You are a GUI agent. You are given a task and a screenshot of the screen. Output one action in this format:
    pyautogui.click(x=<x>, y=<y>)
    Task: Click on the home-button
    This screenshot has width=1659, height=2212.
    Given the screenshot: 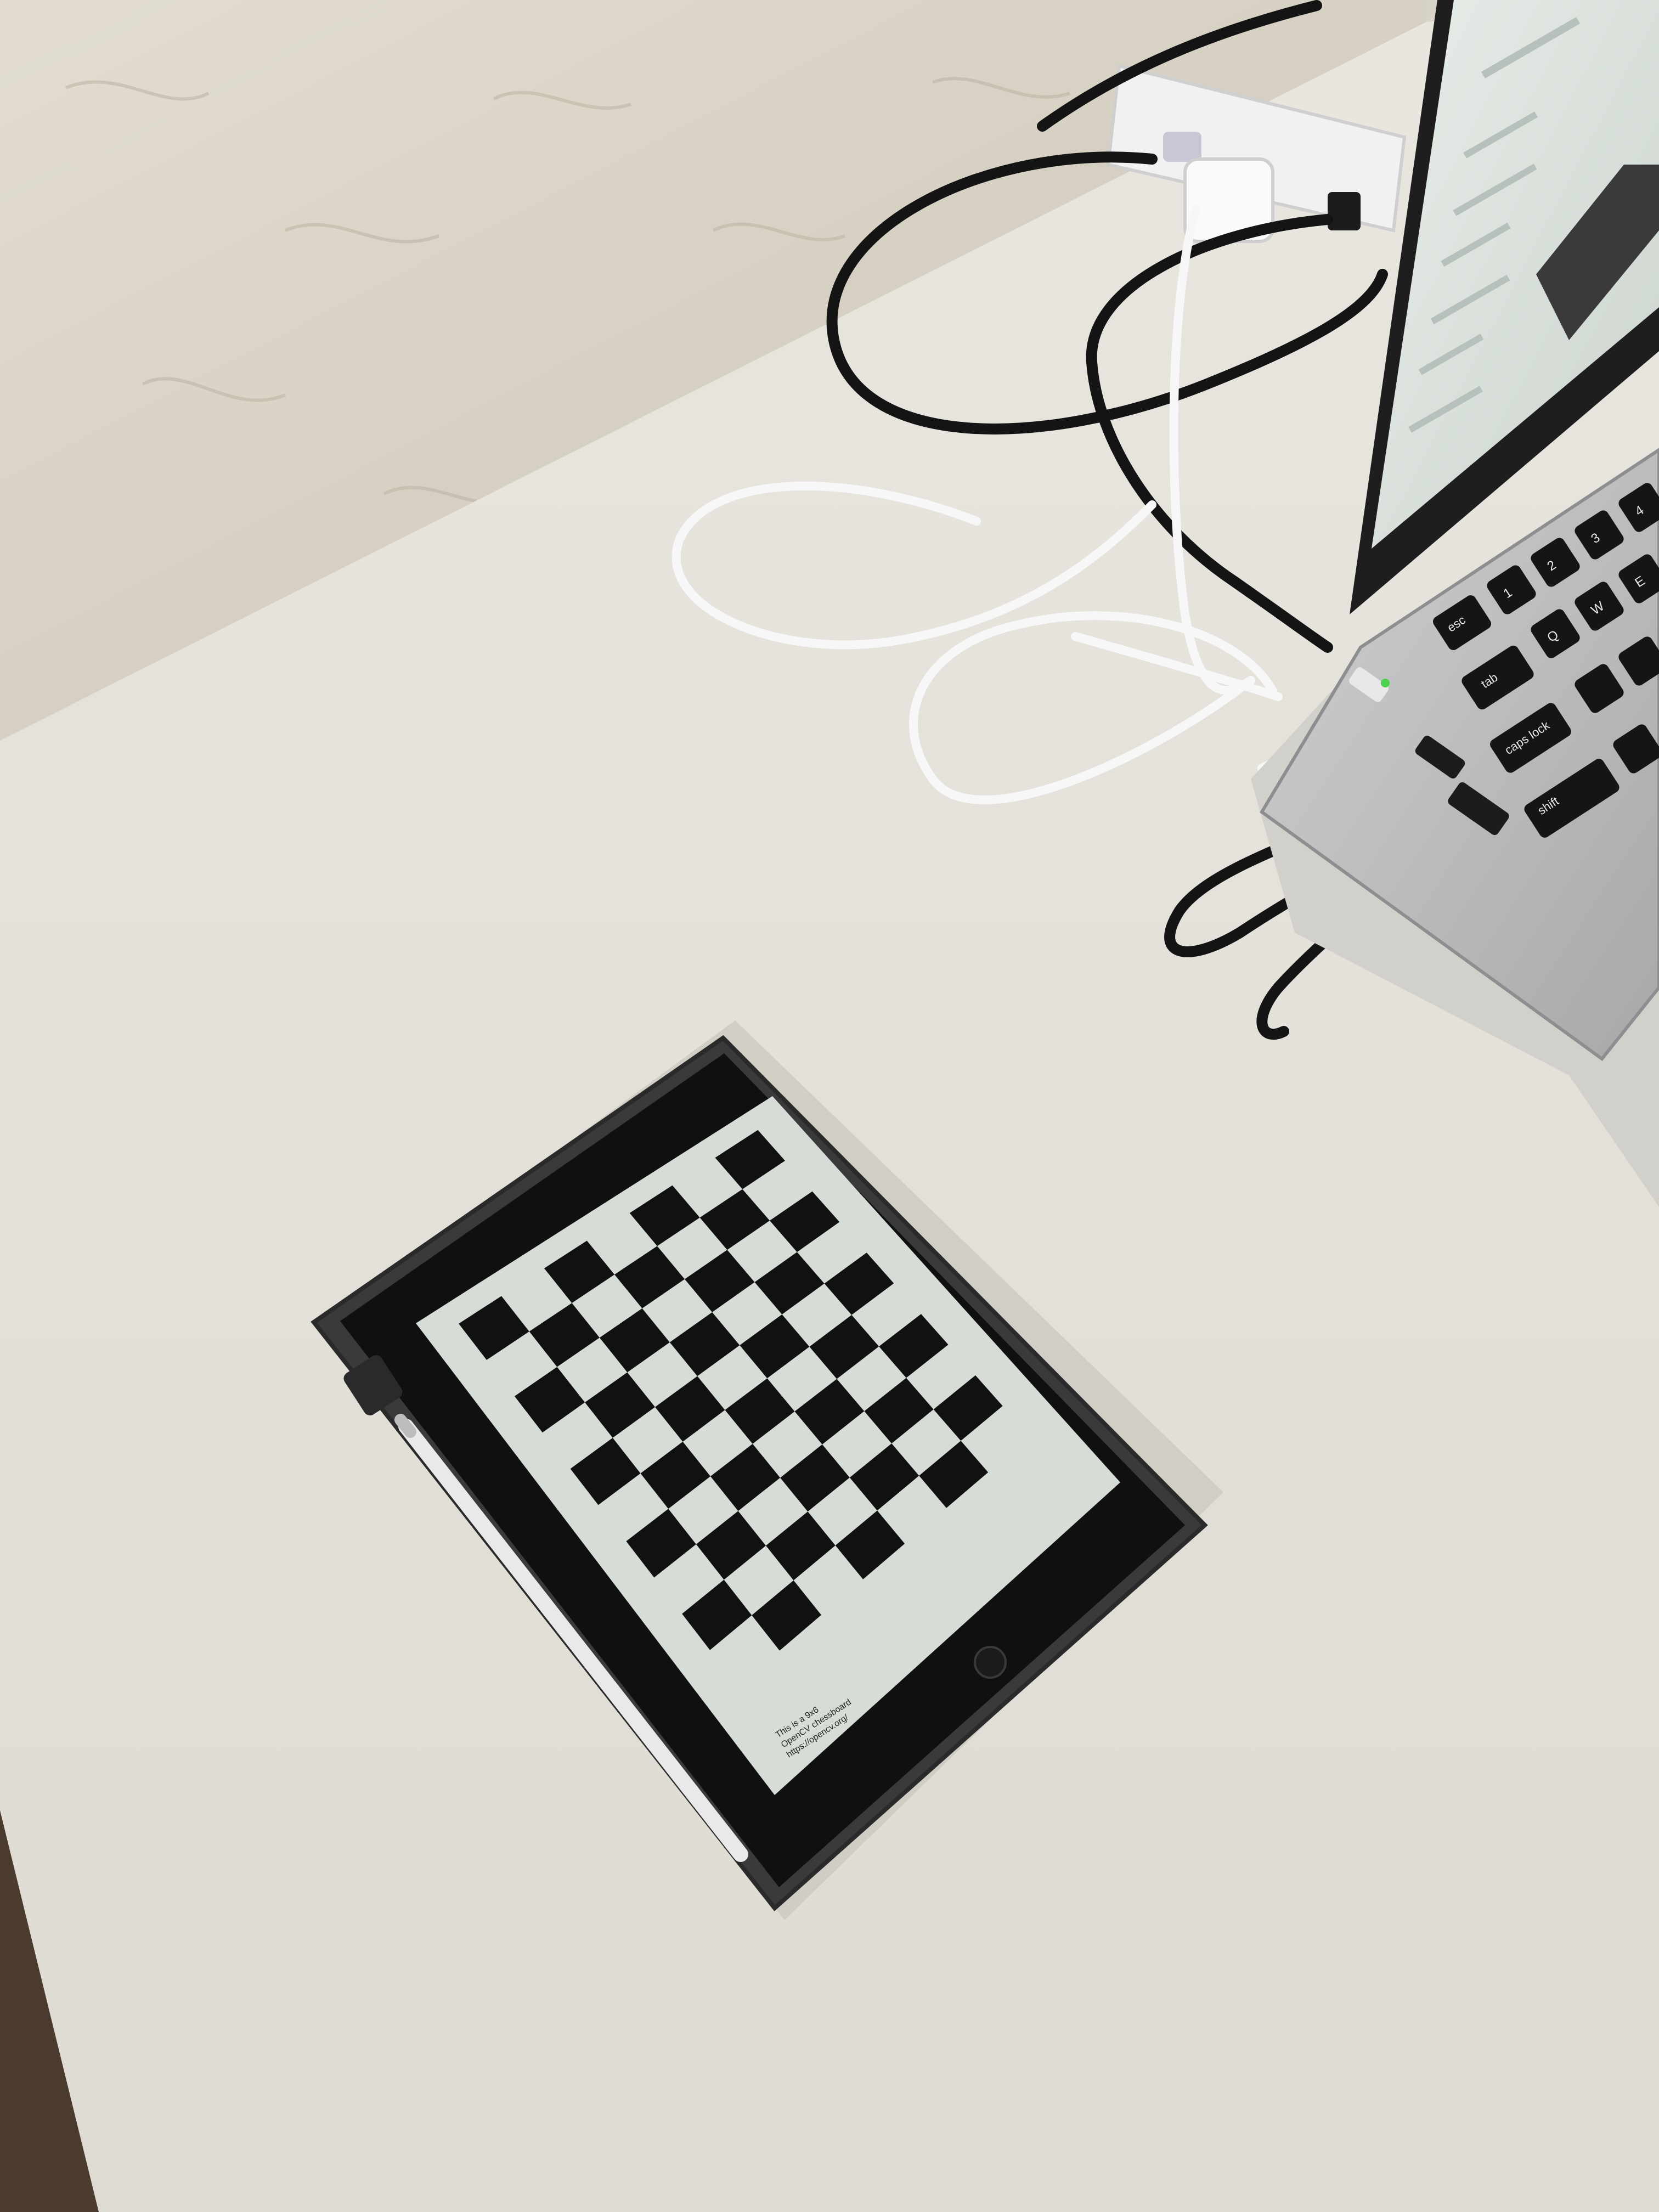 What is the action you would take?
    pyautogui.click(x=991, y=1662)
    